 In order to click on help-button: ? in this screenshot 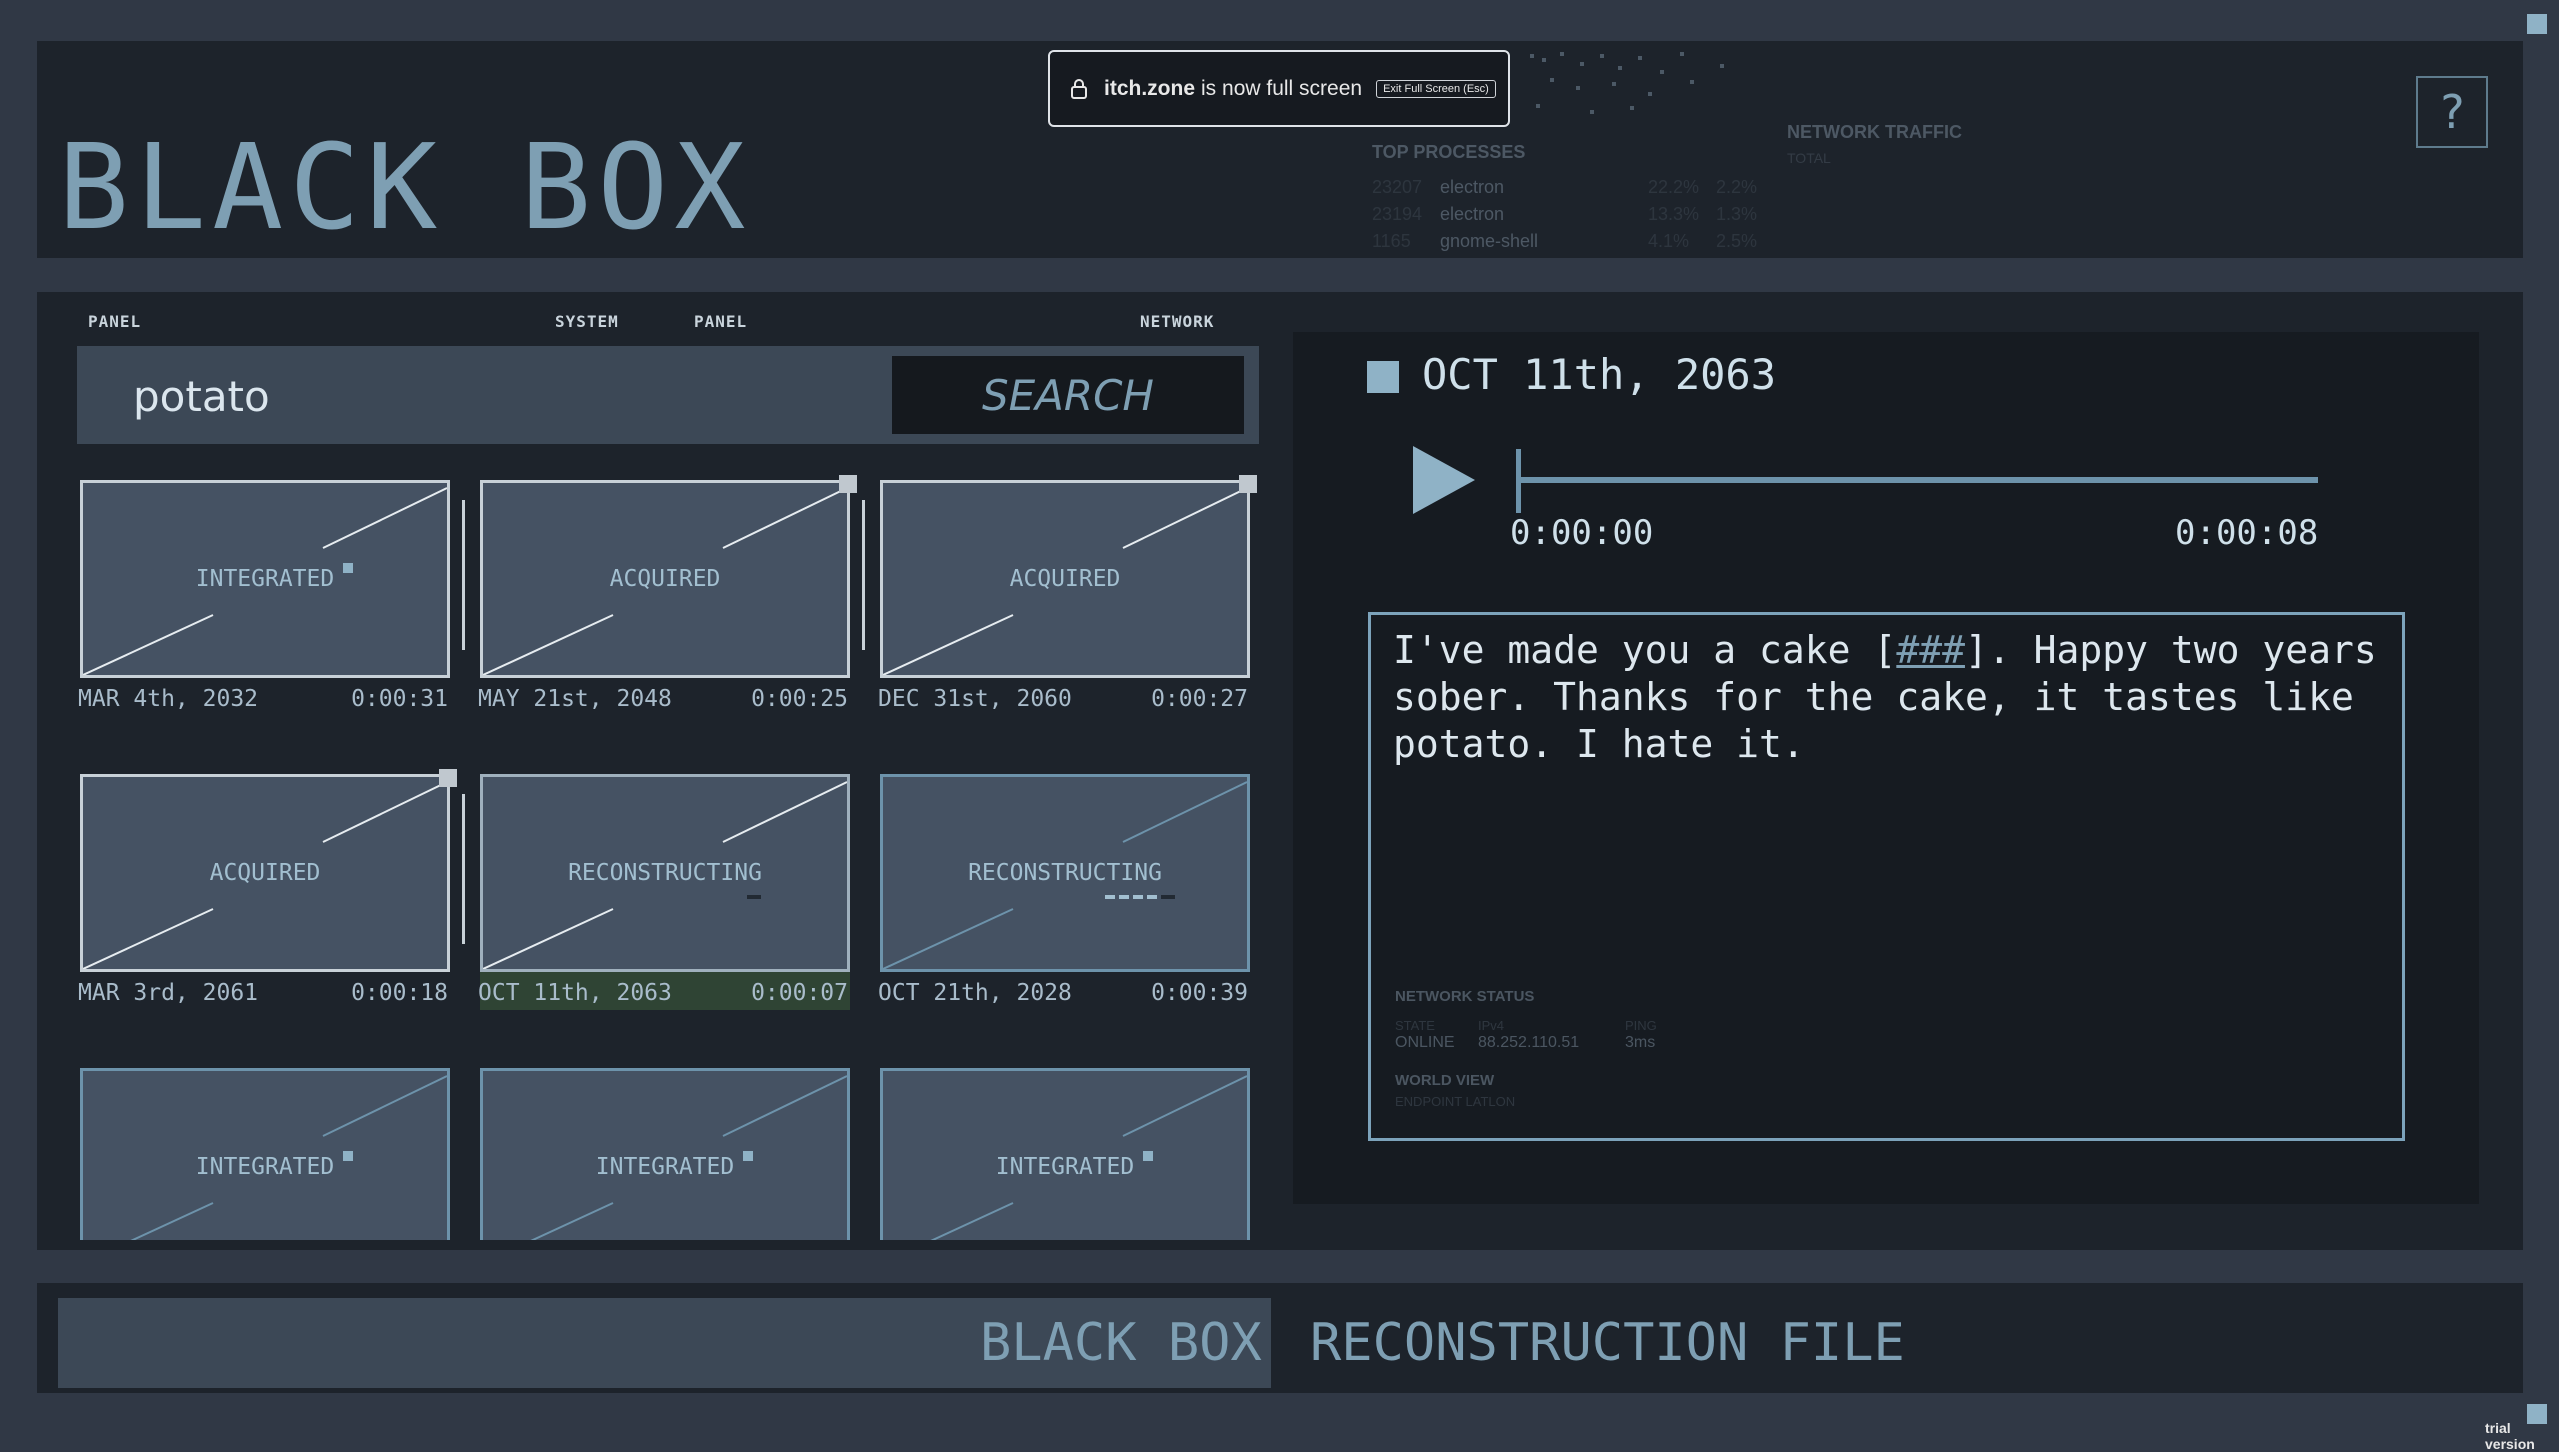, I will do `click(2452, 112)`.